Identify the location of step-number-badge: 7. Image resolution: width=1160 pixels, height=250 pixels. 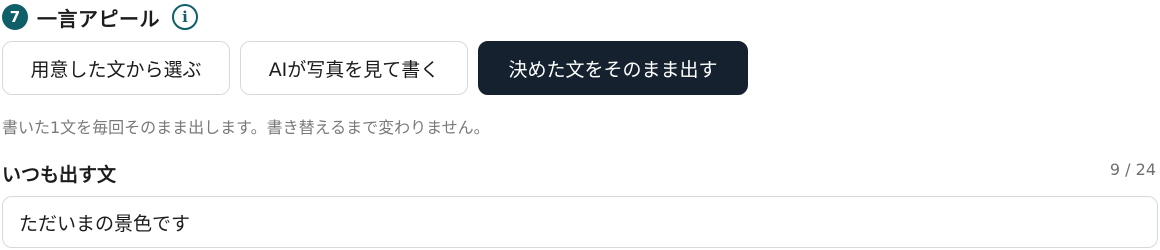
(15, 17).